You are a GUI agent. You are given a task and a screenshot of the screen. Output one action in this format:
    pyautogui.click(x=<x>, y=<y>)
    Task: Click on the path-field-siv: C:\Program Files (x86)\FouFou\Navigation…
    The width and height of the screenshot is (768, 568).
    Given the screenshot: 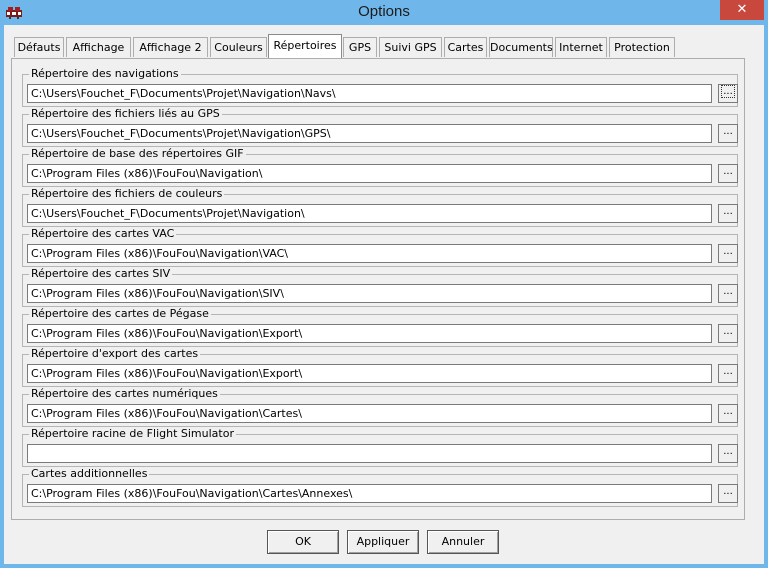 What is the action you would take?
    pyautogui.click(x=369, y=293)
    